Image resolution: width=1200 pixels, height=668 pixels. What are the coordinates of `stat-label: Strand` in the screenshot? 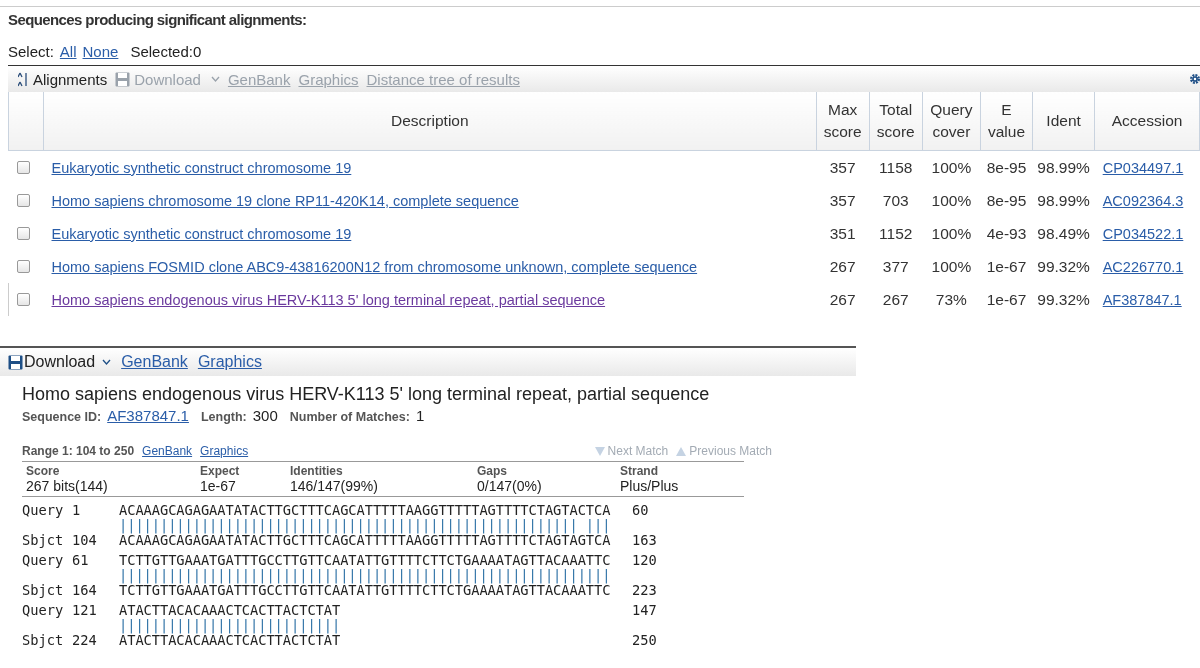 It's located at (639, 471).